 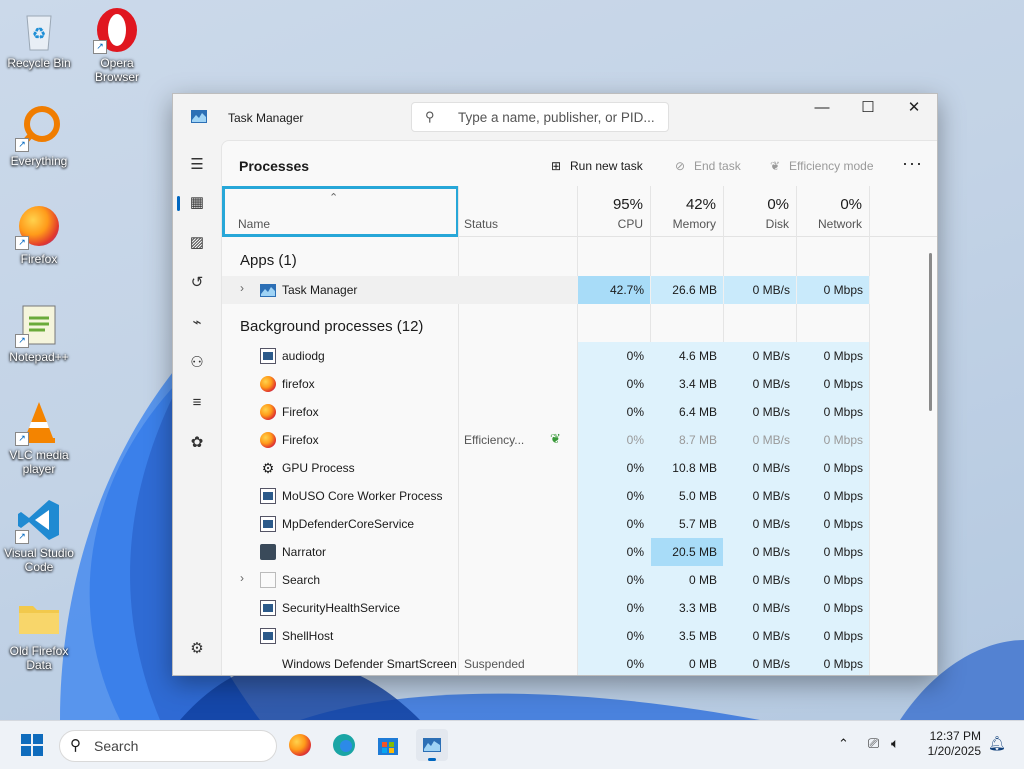 I want to click on end-task-label: End task, so click(x=717, y=166).